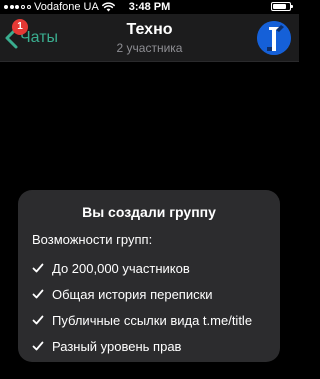  I want to click on feature-label: Публичные ссылки вида t.me/title, so click(152, 320).